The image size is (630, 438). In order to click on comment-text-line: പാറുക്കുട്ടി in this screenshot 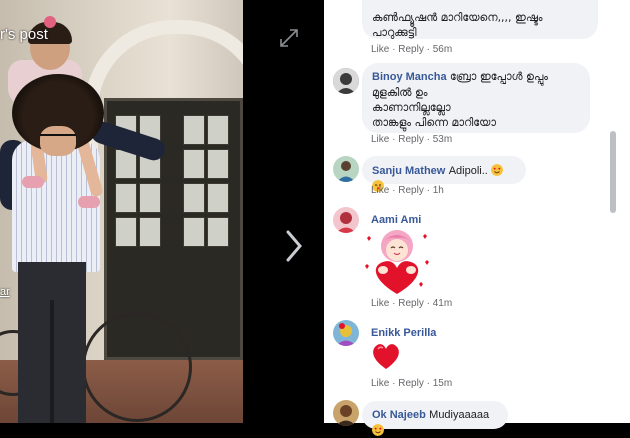, I will do `click(394, 32)`.